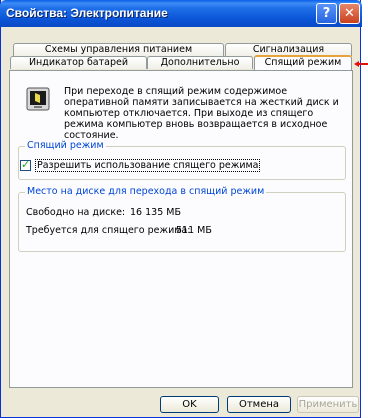 Image resolution: width=368 pixels, height=418 pixels. What do you see at coordinates (87, 13) in the screenshot?
I see `window-title: Свойства: Электропитание` at bounding box center [87, 13].